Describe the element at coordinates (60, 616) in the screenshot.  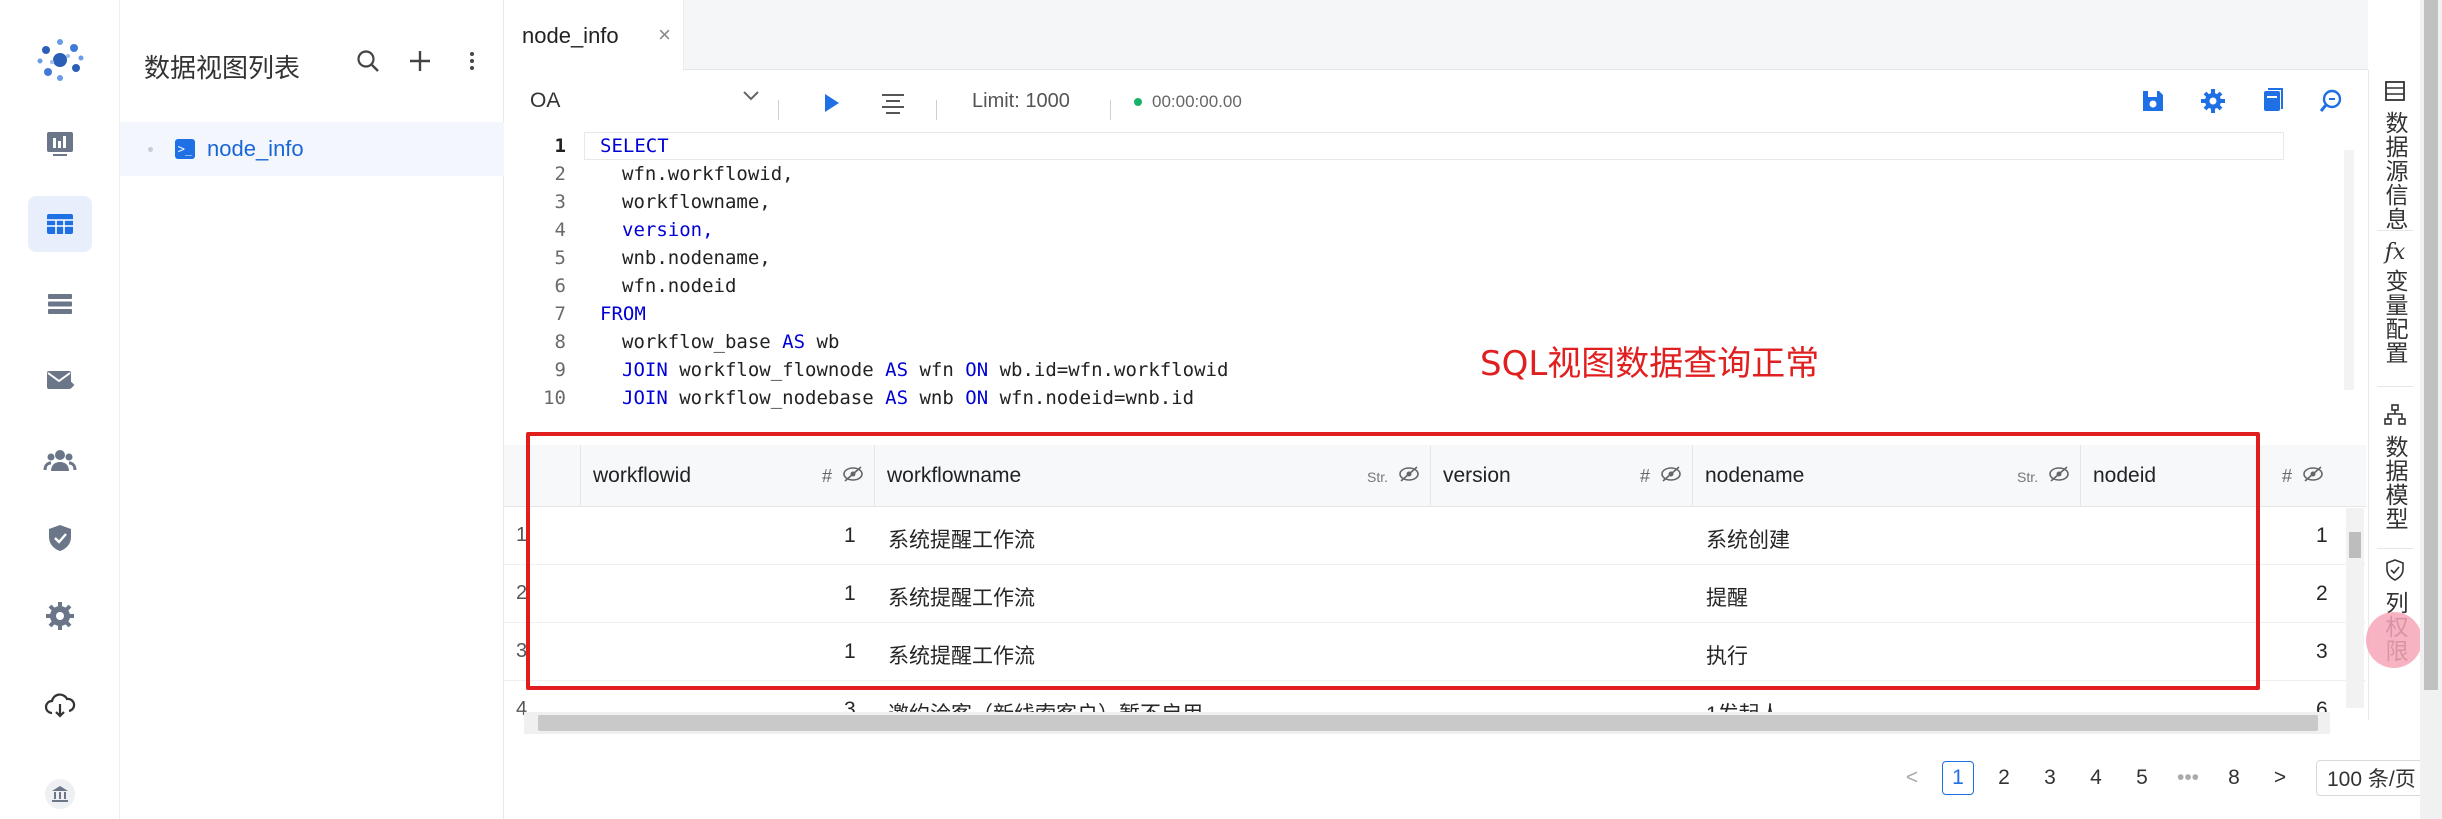
I see `settings-nav-icon` at that location.